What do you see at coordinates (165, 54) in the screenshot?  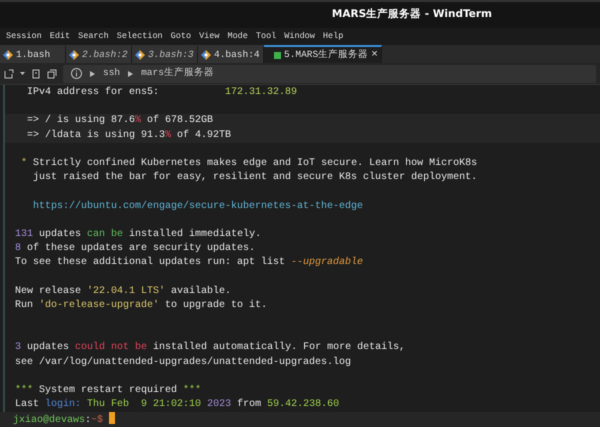 I see `tab: 3.bash:3` at bounding box center [165, 54].